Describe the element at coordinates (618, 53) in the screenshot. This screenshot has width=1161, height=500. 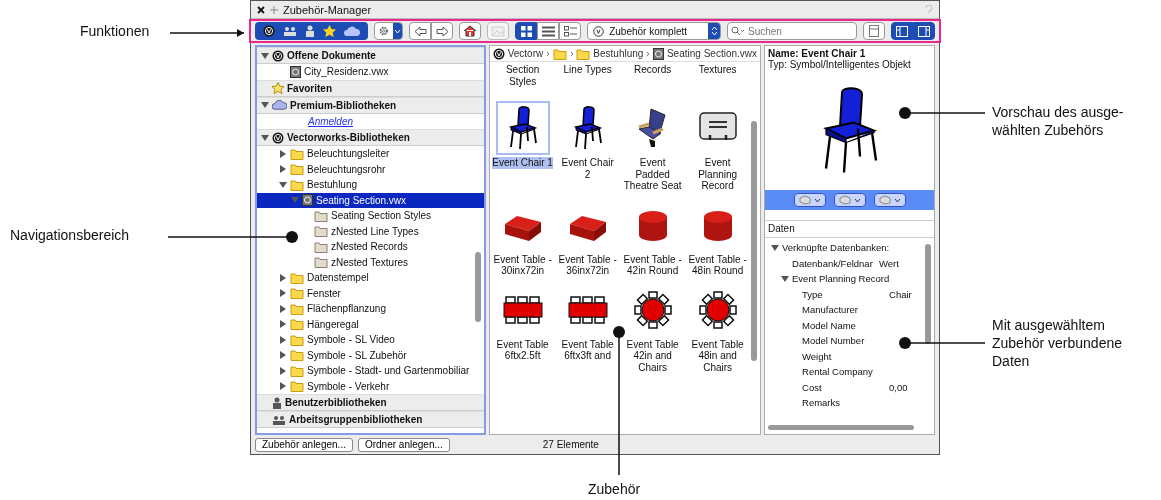
I see `breadcrumb-item: Bestuhlung` at that location.